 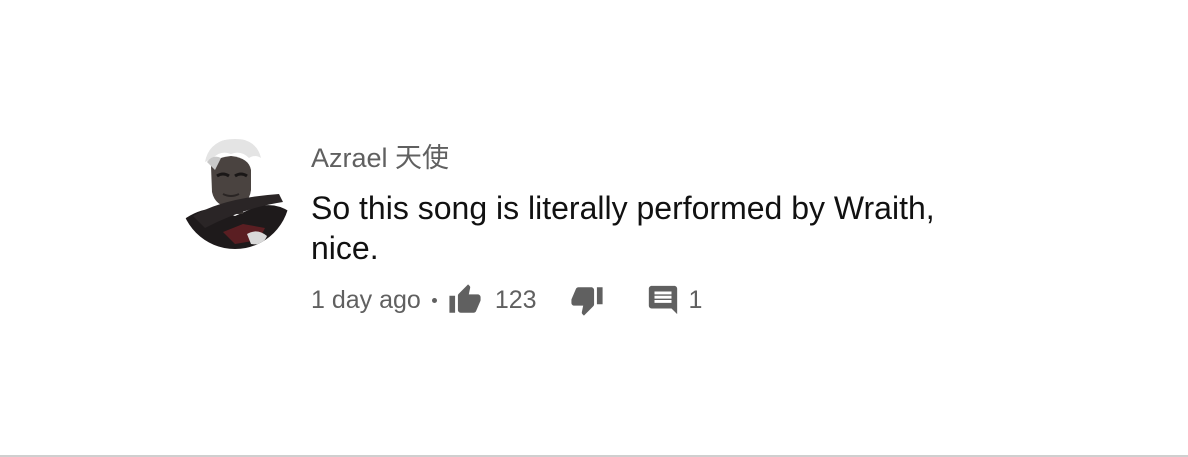 I want to click on comment-timestamp: 1 day ago, so click(x=366, y=299).